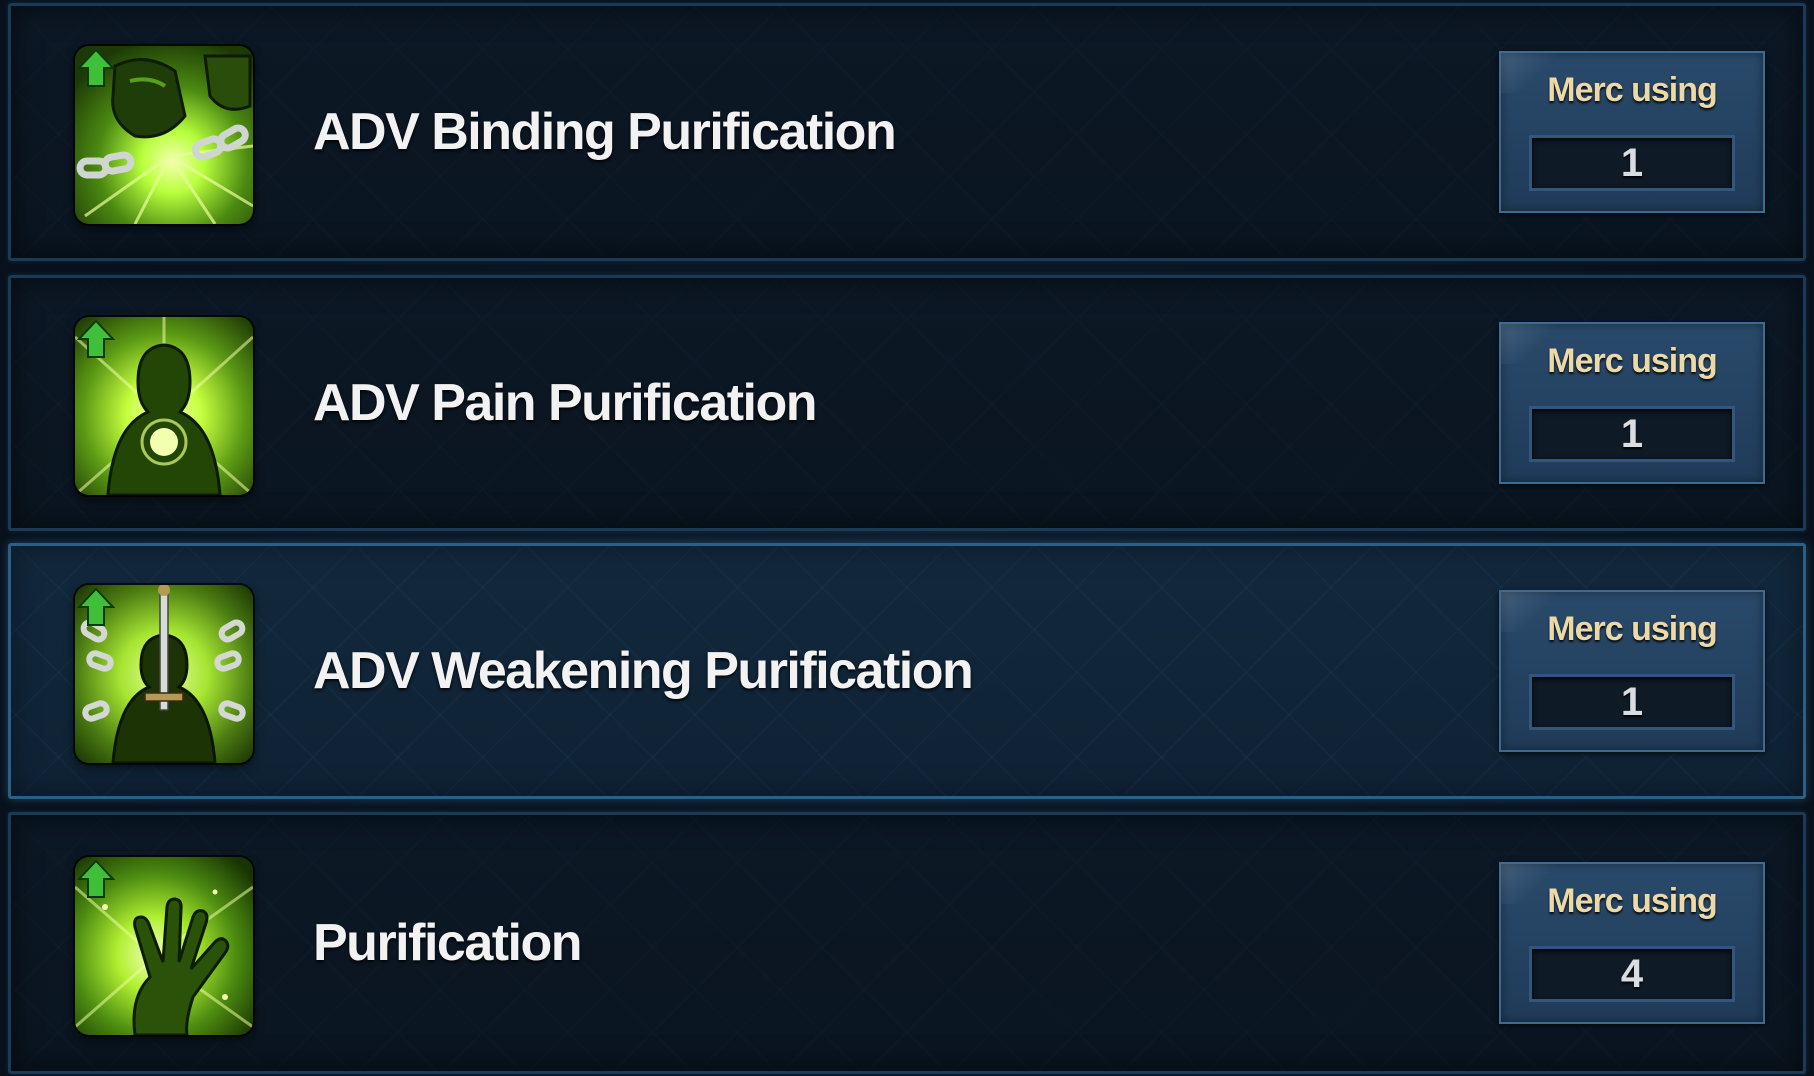  I want to click on merc-count: 4, so click(1632, 973).